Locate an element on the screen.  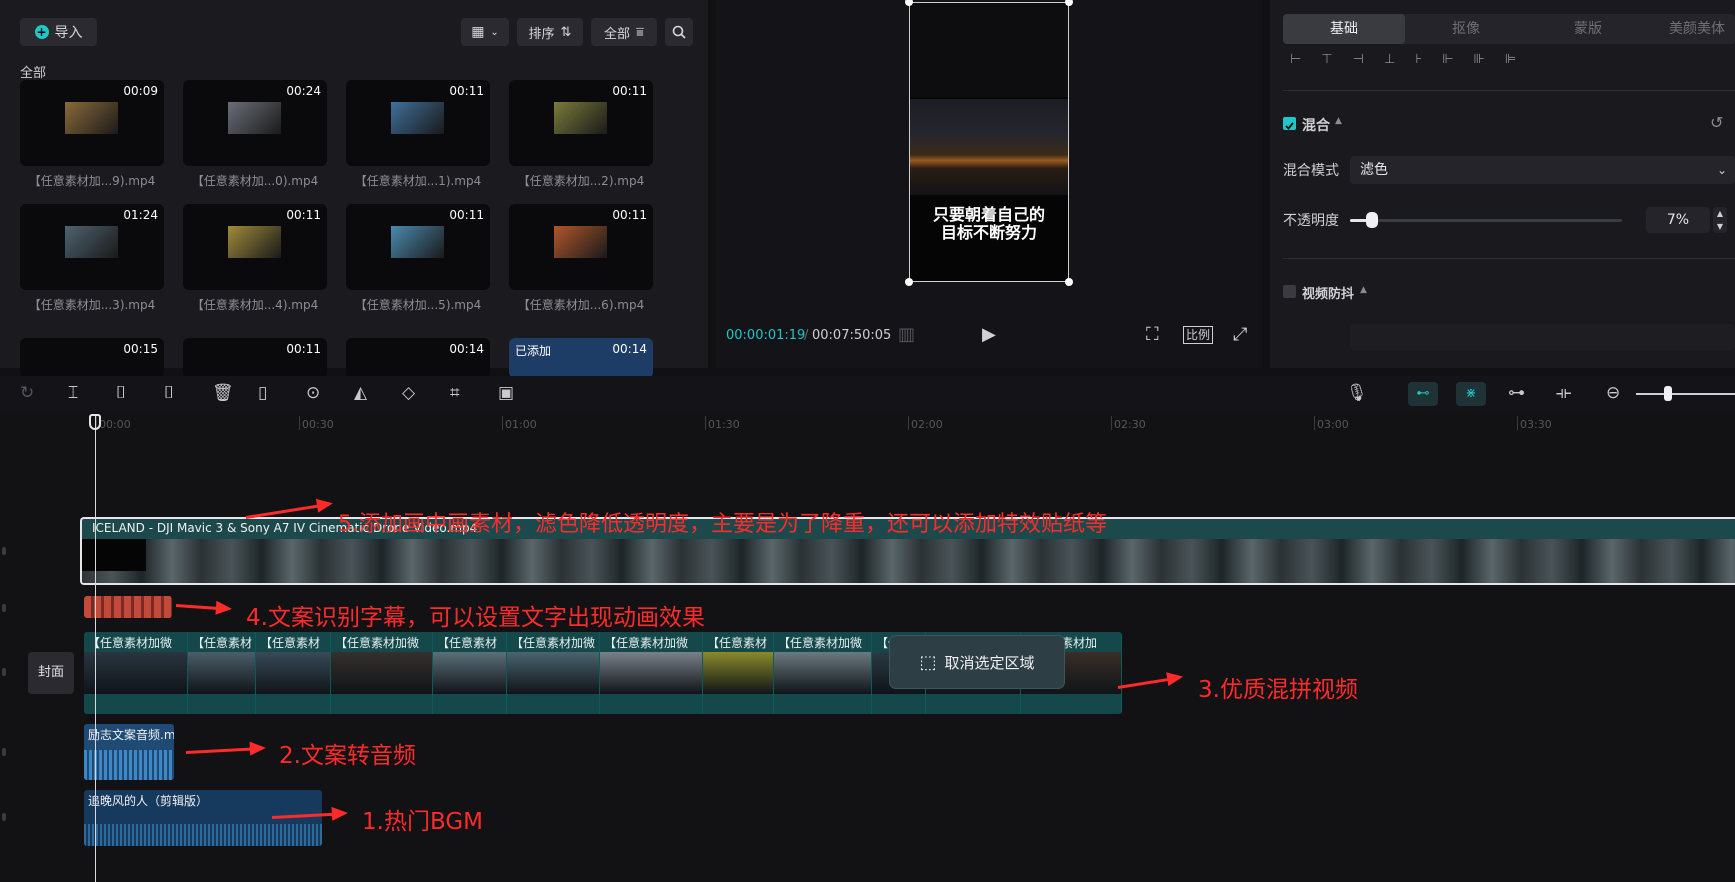
sort-icon: ⇅ is located at coordinates (566, 32).